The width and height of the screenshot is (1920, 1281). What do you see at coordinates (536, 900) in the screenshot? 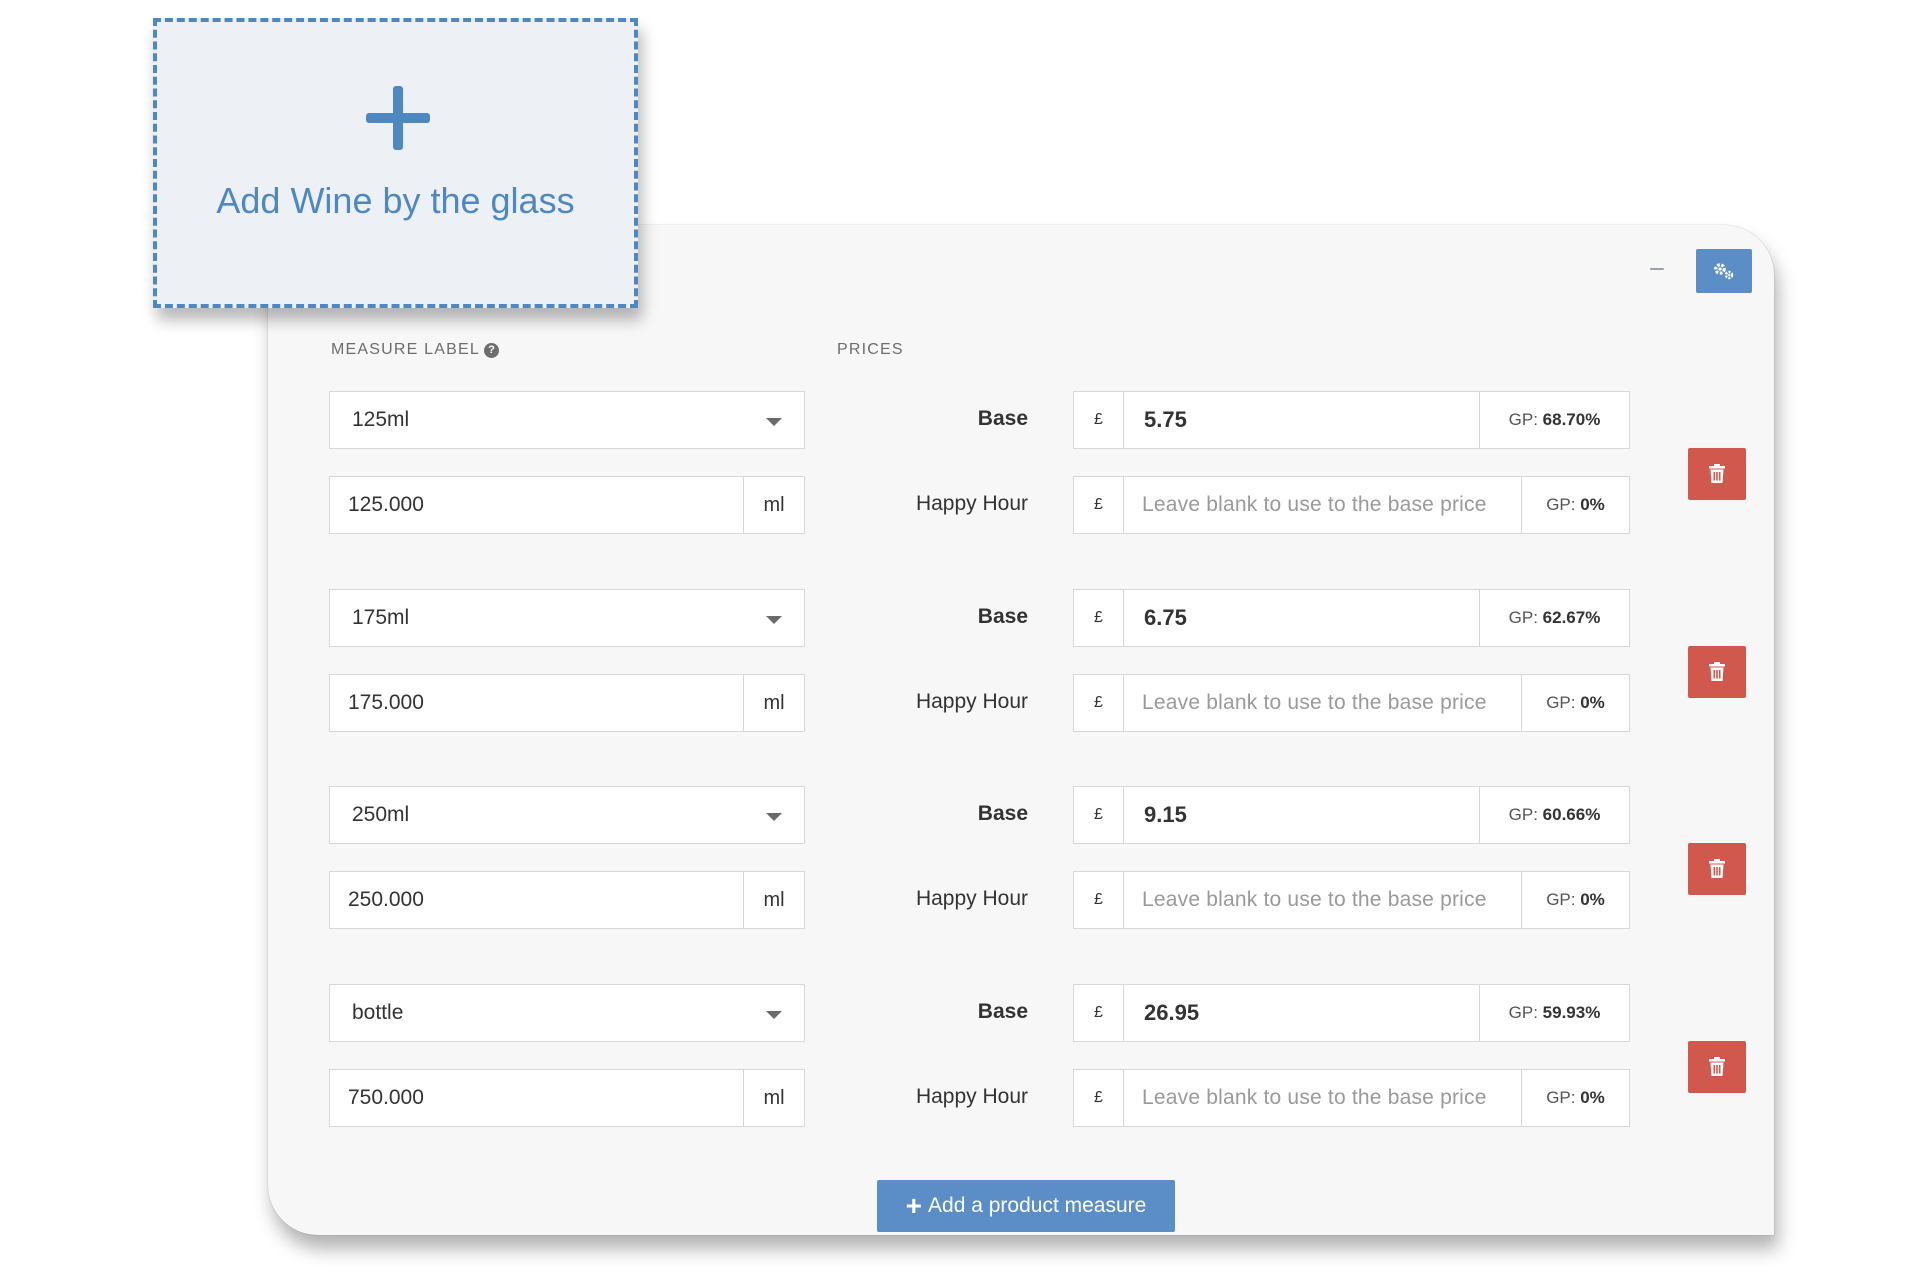
I see `measure-amount-input: 250.000` at bounding box center [536, 900].